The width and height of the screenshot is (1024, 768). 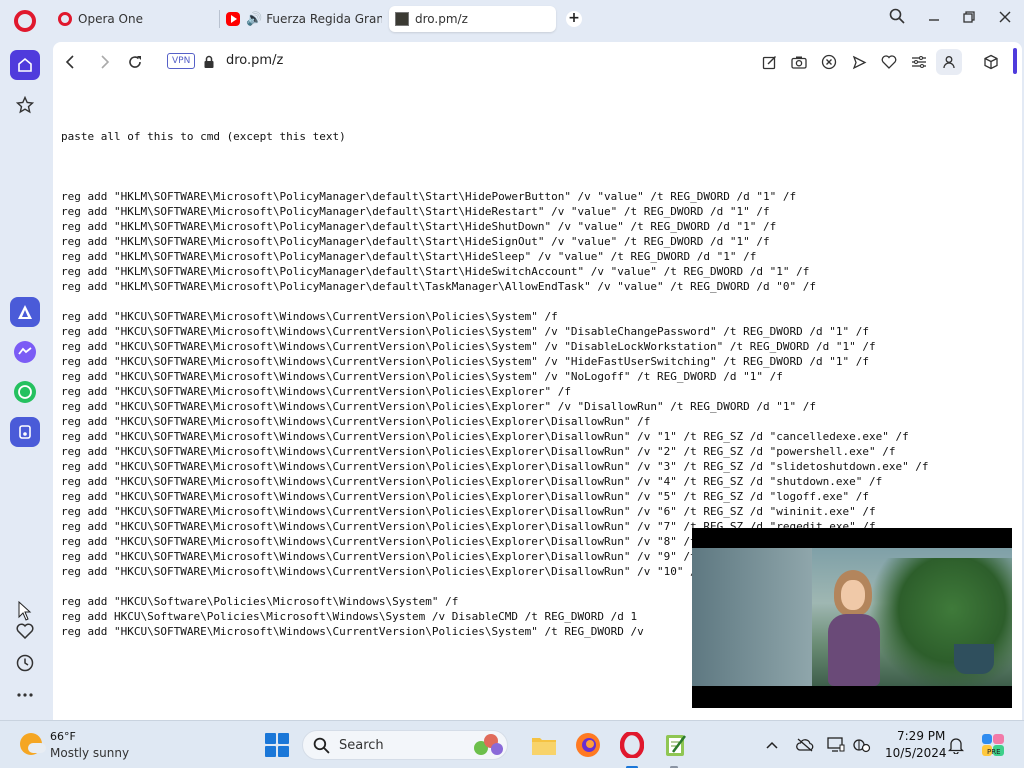 I want to click on sidebar-more-button, so click(x=25, y=695).